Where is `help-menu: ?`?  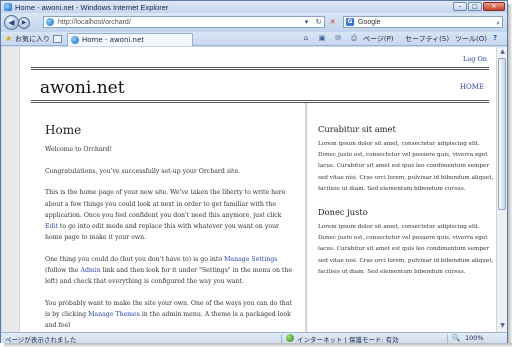 help-menu: ? is located at coordinates (495, 38).